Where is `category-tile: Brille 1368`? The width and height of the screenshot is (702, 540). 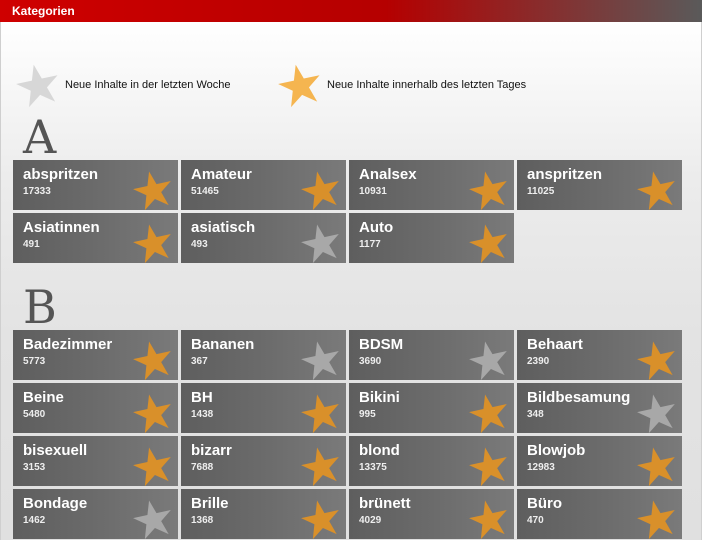 category-tile: Brille 1368 is located at coordinates (263, 514).